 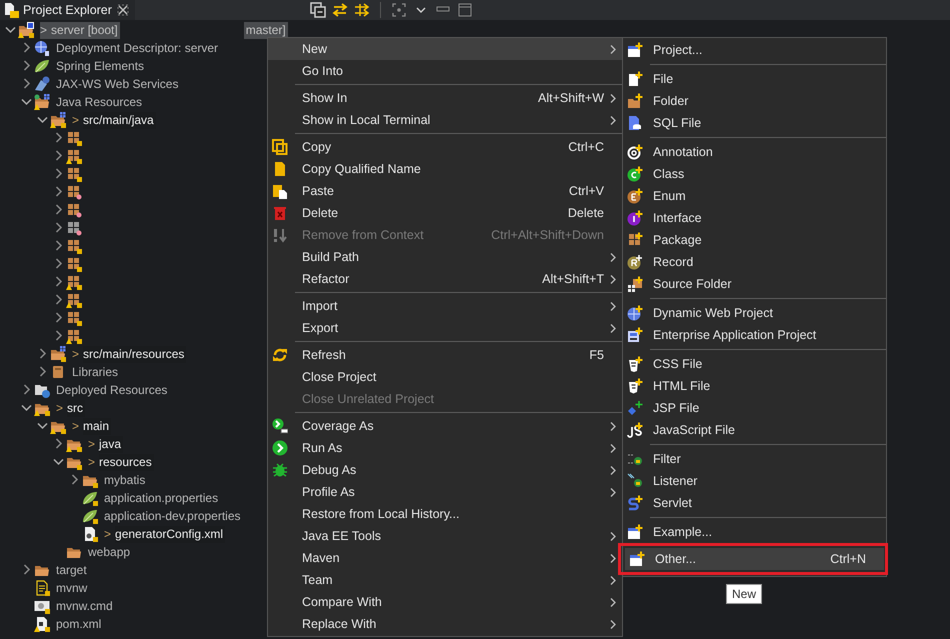 What do you see at coordinates (101, 66) in the screenshot?
I see `tree-item-label: Spring Elements` at bounding box center [101, 66].